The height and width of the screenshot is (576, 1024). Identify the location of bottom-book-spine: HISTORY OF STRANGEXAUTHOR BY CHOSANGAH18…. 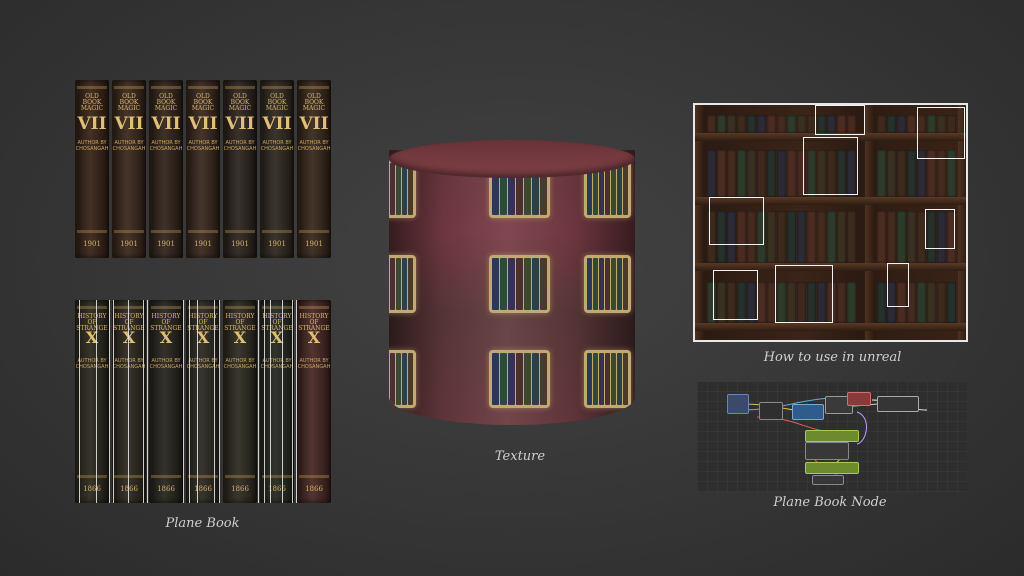
(166, 401).